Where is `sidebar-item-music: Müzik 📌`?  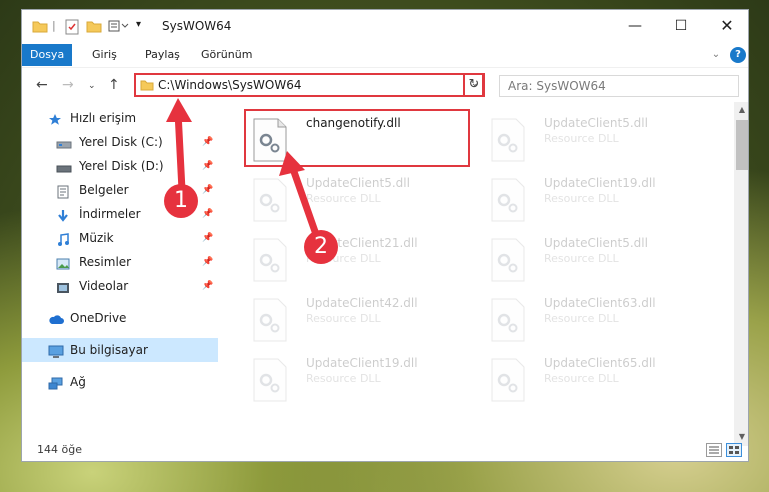 sidebar-item-music: Müzik 📌 is located at coordinates (120, 238).